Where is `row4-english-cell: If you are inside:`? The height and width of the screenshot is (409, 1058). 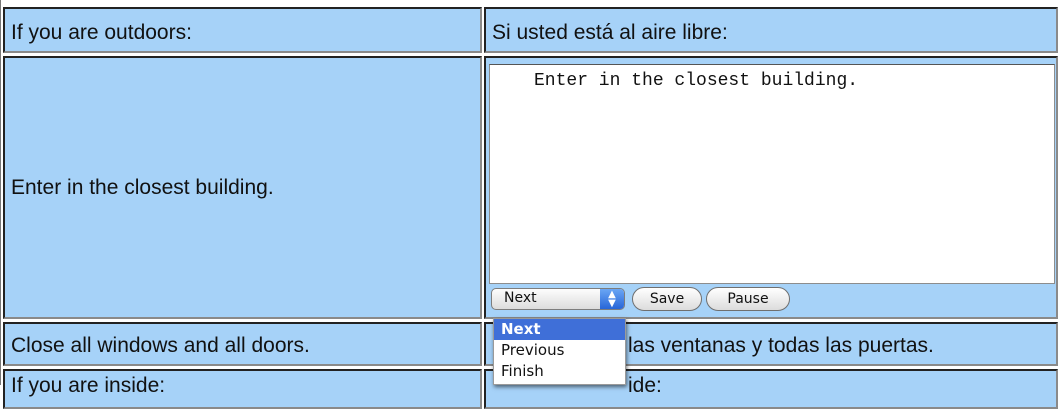 row4-english-cell: If you are inside: is located at coordinates (242, 389).